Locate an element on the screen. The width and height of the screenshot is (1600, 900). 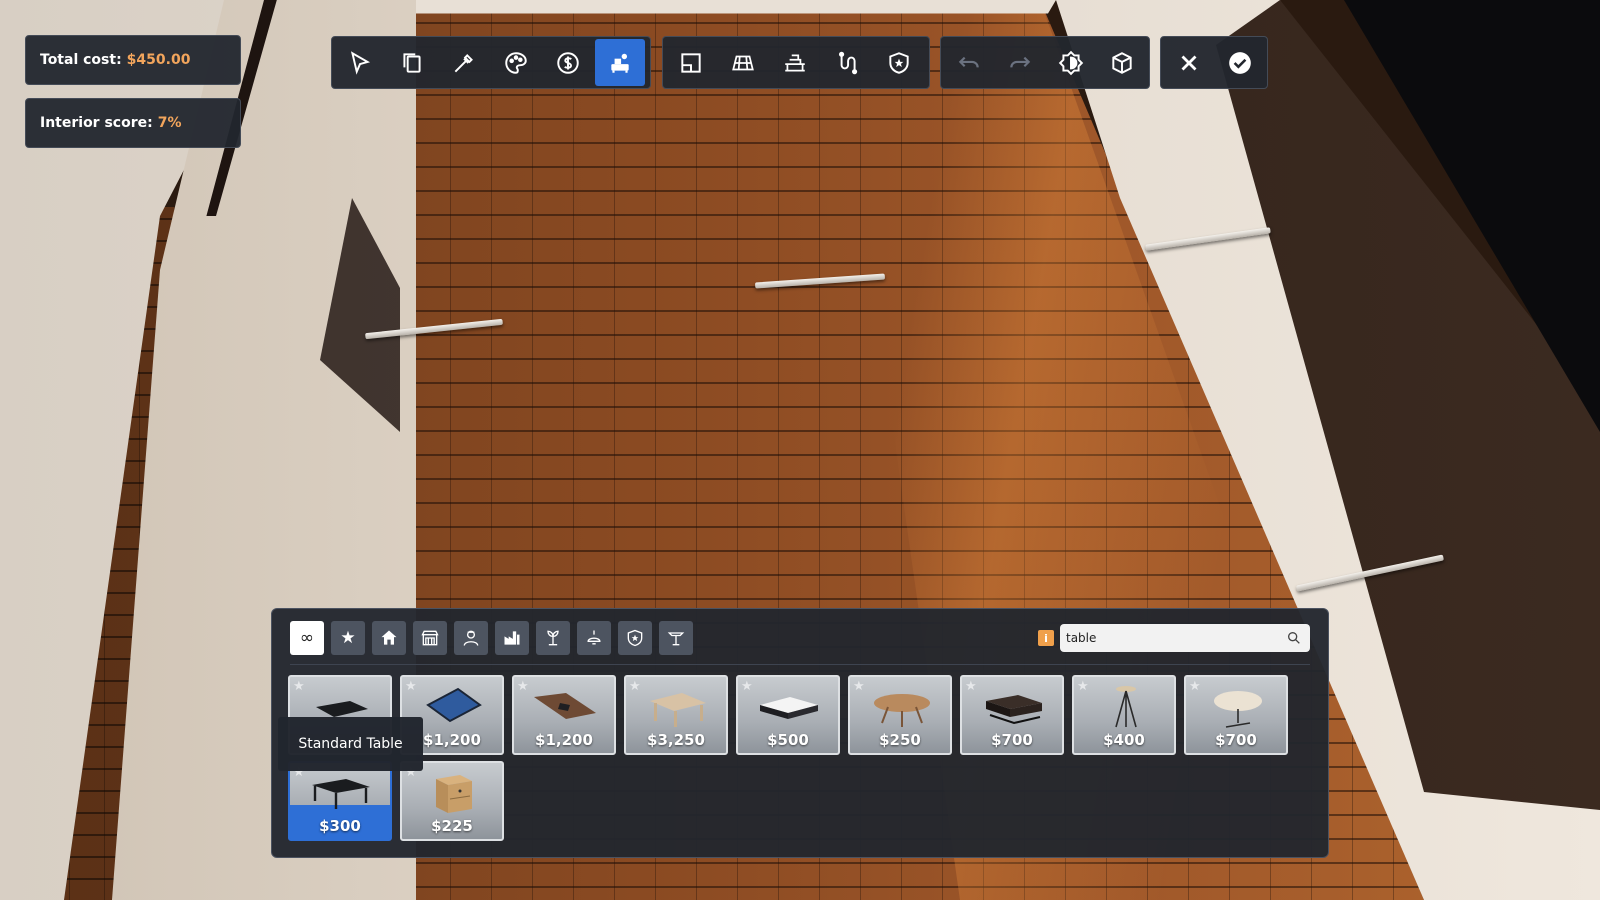
brightness-icon is located at coordinates (1070, 62).